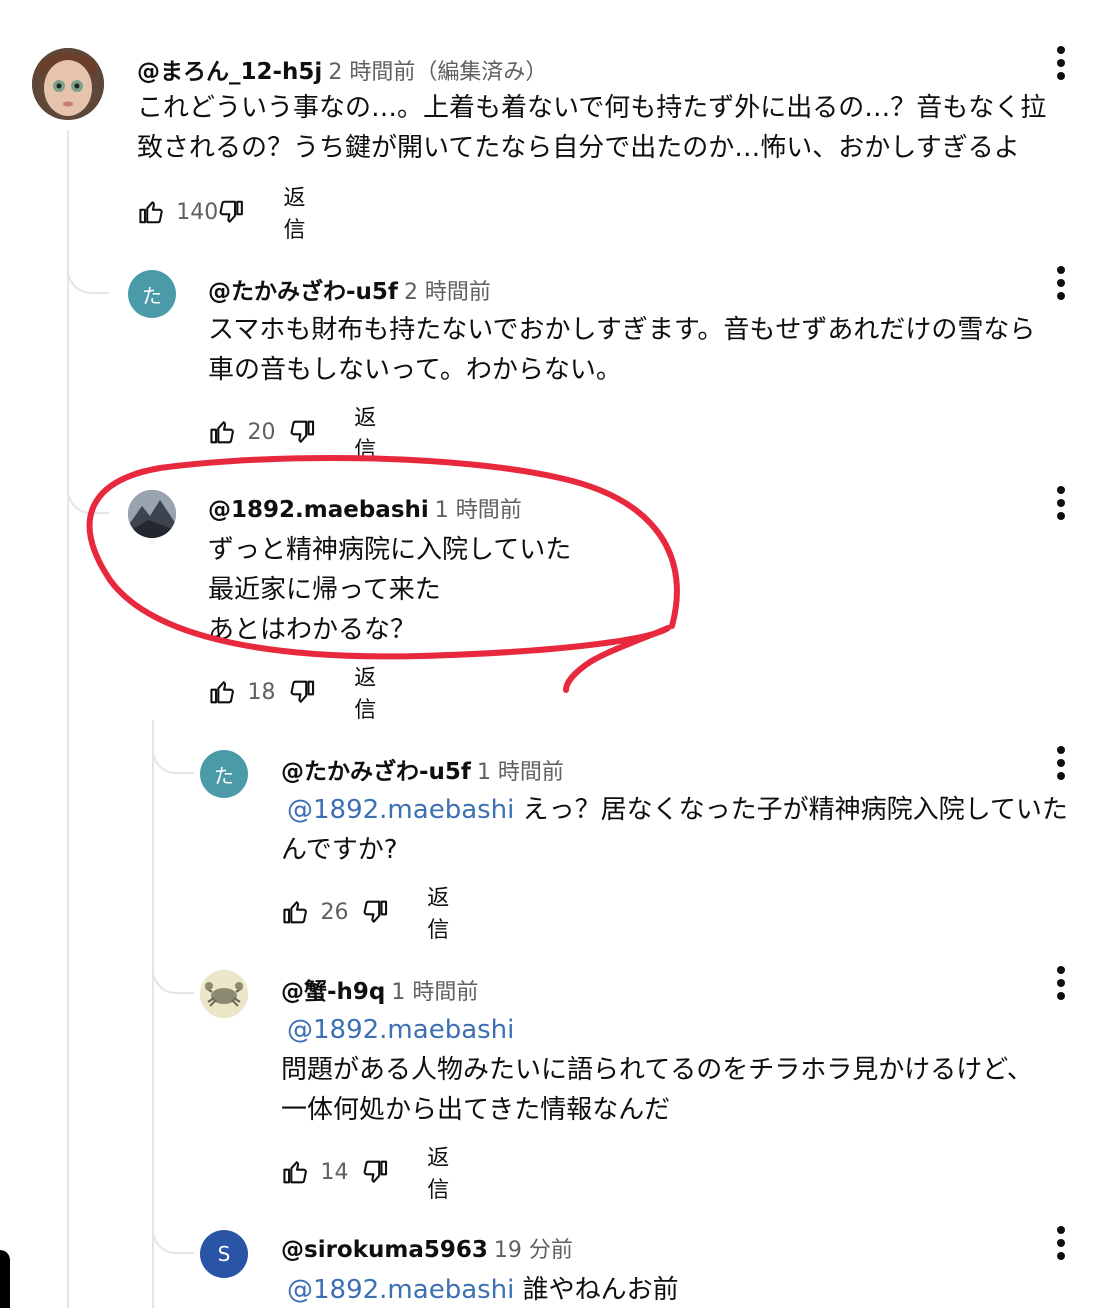  I want to click on comment-time: 19 分前, so click(533, 1250).